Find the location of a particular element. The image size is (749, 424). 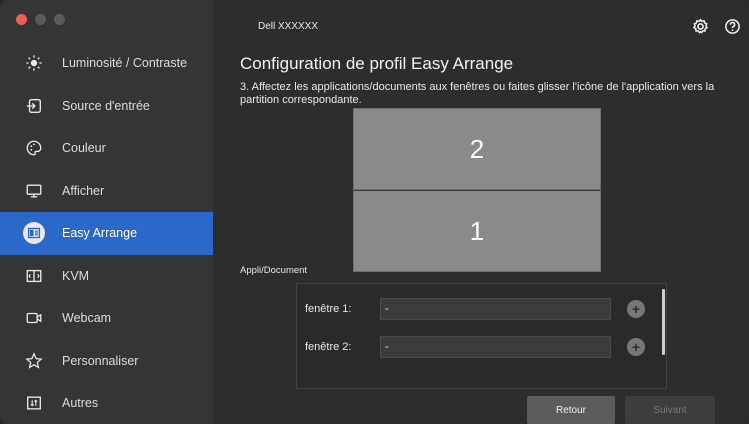

settings-gear-icon is located at coordinates (700, 26).